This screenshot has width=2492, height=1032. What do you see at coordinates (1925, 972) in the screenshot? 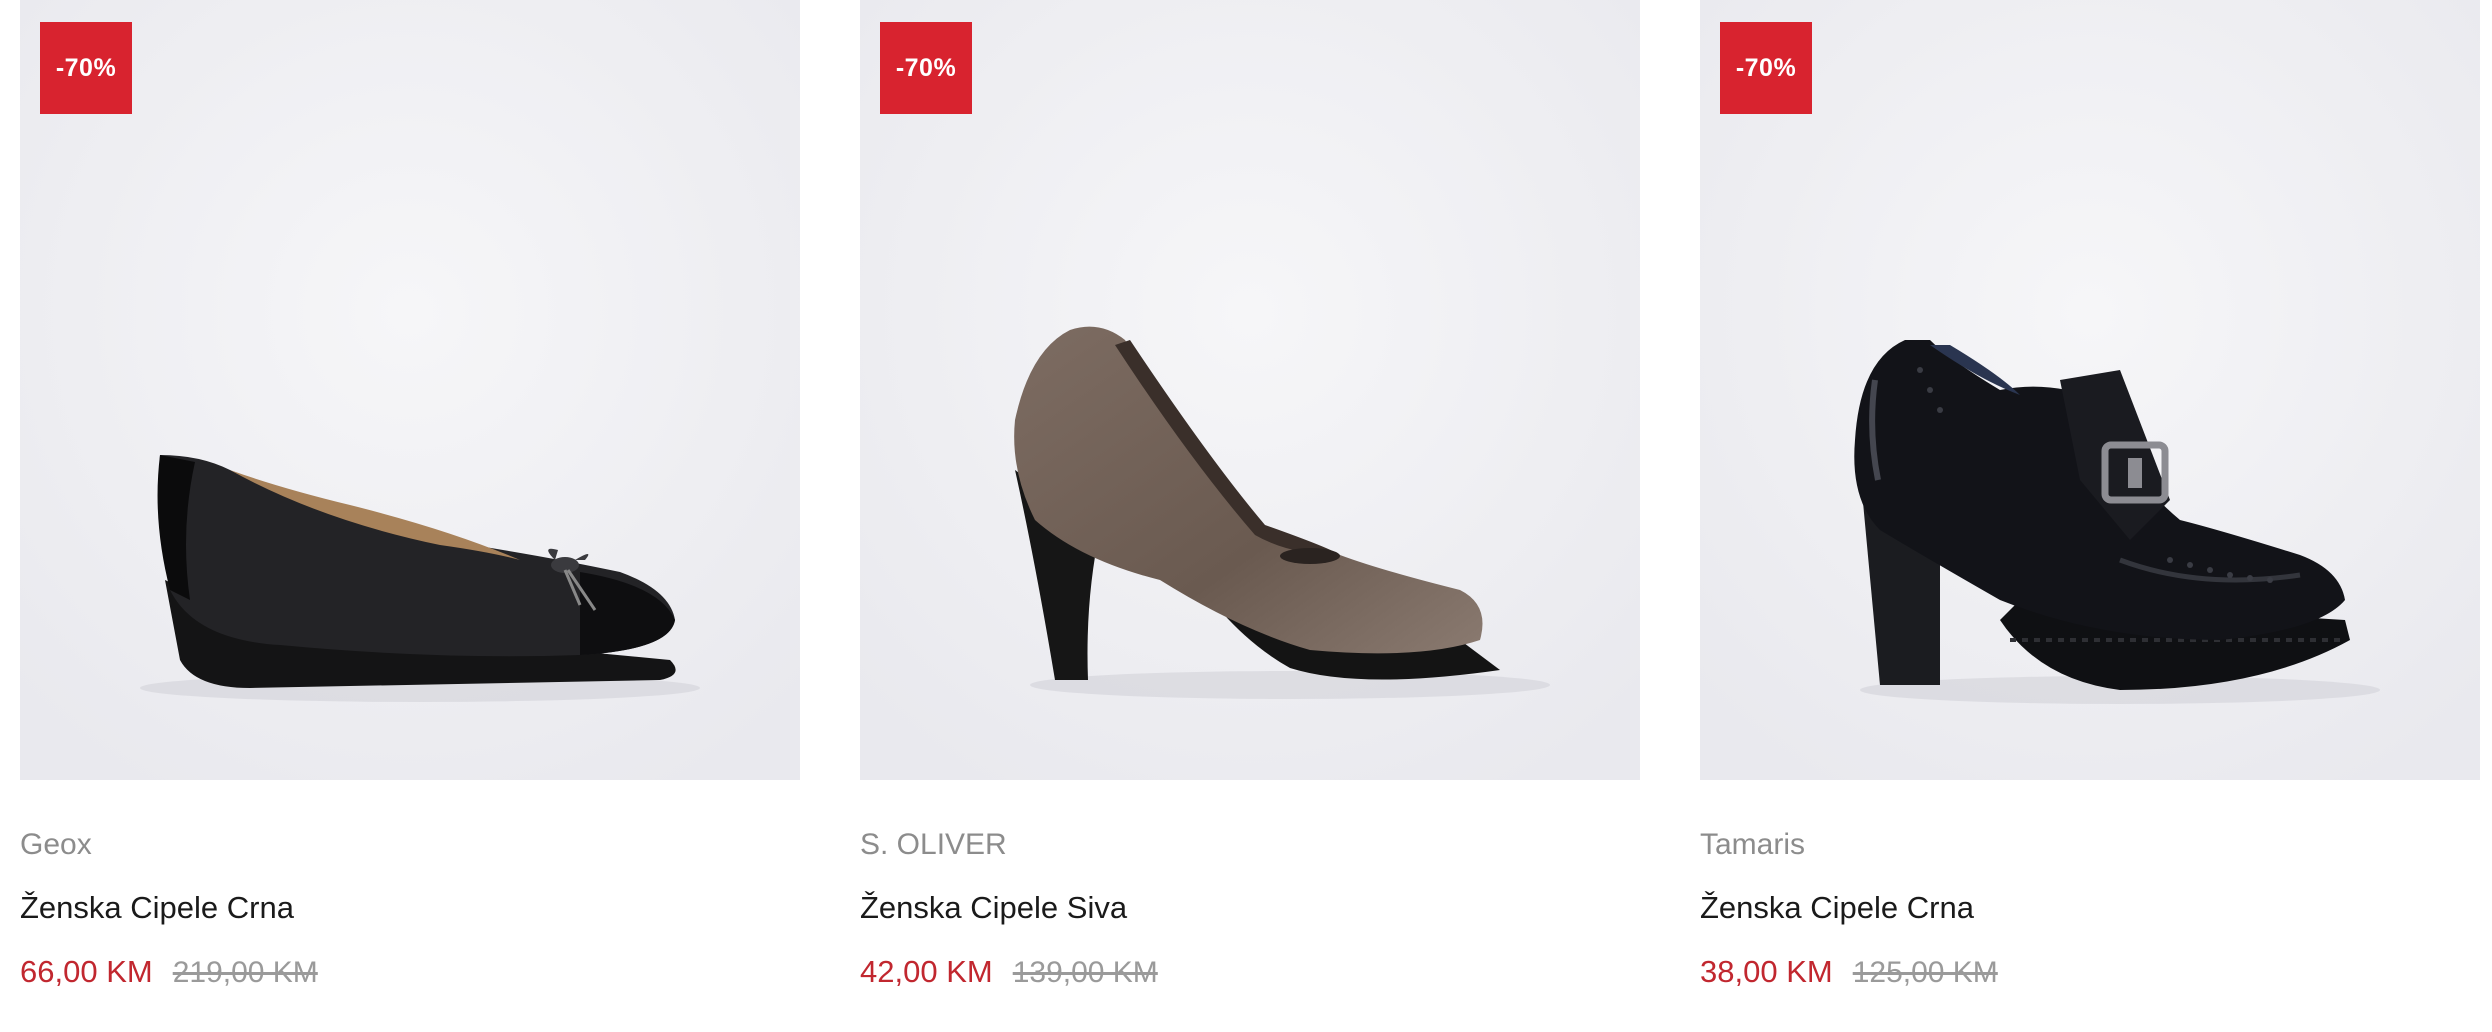
I see `original-price: 125,00 KM` at bounding box center [1925, 972].